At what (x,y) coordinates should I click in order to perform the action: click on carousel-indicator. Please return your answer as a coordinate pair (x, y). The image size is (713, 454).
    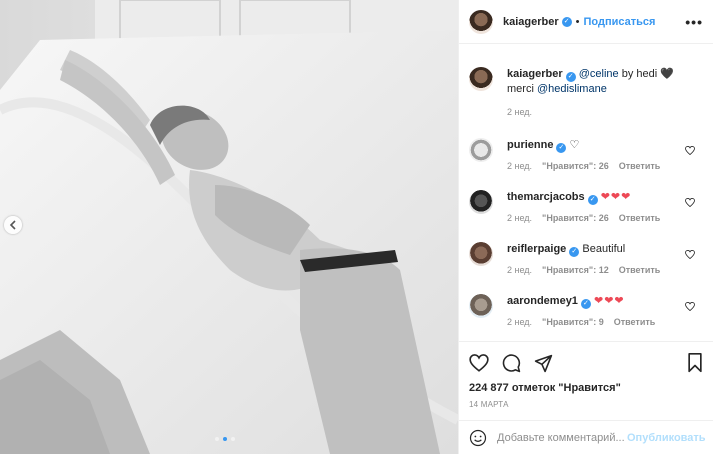
    Looking at the image, I should click on (225, 439).